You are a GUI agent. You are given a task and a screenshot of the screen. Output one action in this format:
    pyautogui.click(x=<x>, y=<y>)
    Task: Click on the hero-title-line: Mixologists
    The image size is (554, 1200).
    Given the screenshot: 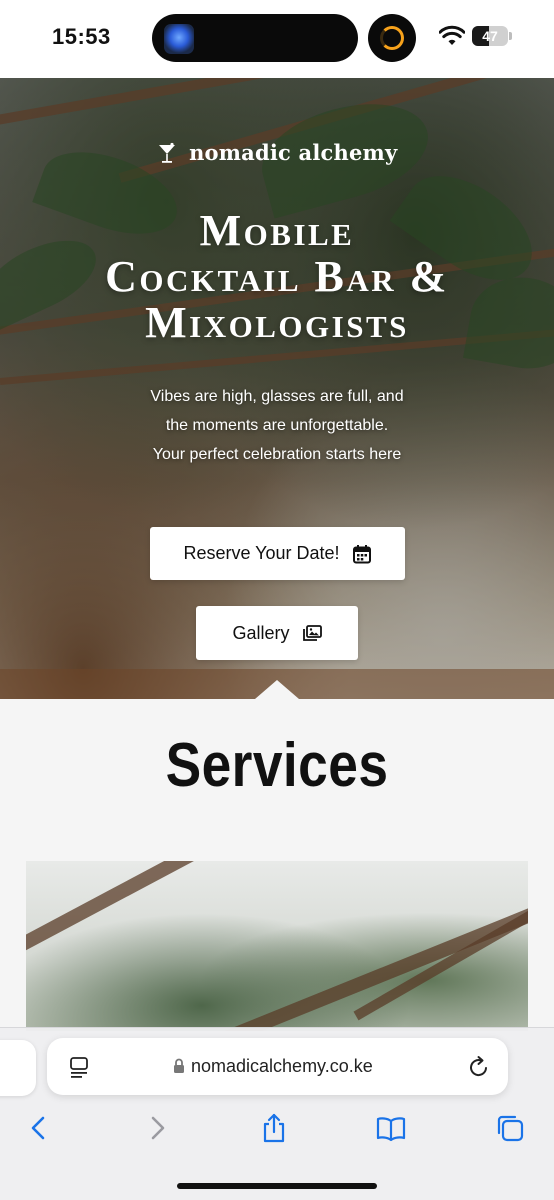 What is the action you would take?
    pyautogui.click(x=277, y=322)
    